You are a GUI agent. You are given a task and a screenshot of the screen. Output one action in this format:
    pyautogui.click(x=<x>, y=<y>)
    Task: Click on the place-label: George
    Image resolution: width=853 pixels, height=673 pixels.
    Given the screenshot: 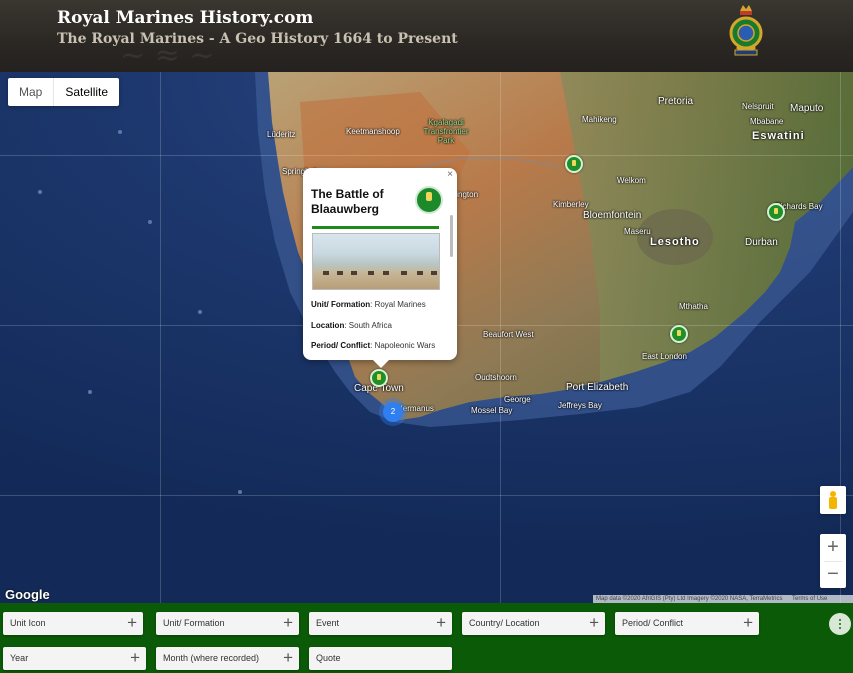 What is the action you would take?
    pyautogui.click(x=517, y=399)
    